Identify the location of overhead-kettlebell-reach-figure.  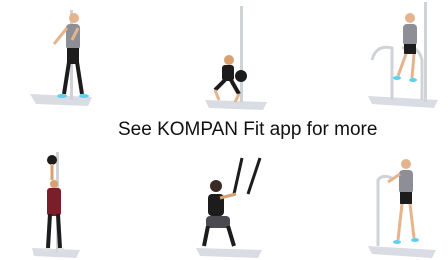
(56, 205).